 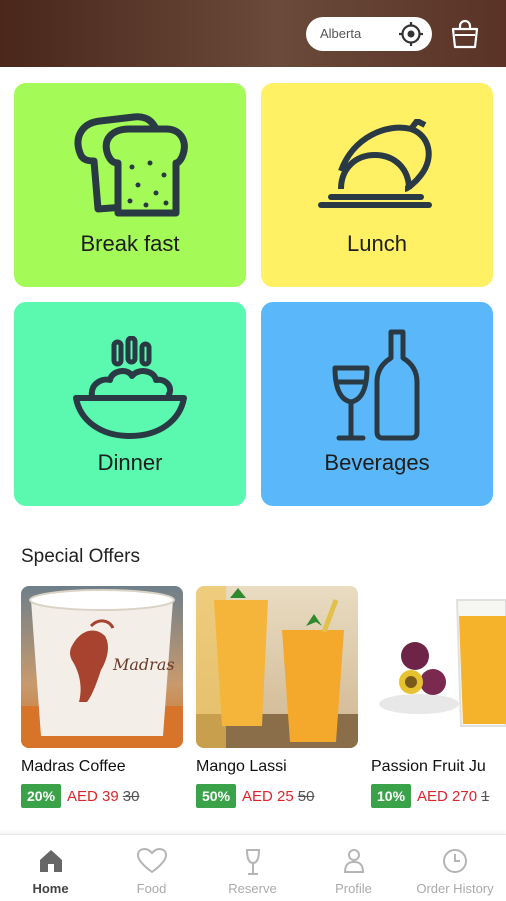 I want to click on clock-icon, so click(x=455, y=861).